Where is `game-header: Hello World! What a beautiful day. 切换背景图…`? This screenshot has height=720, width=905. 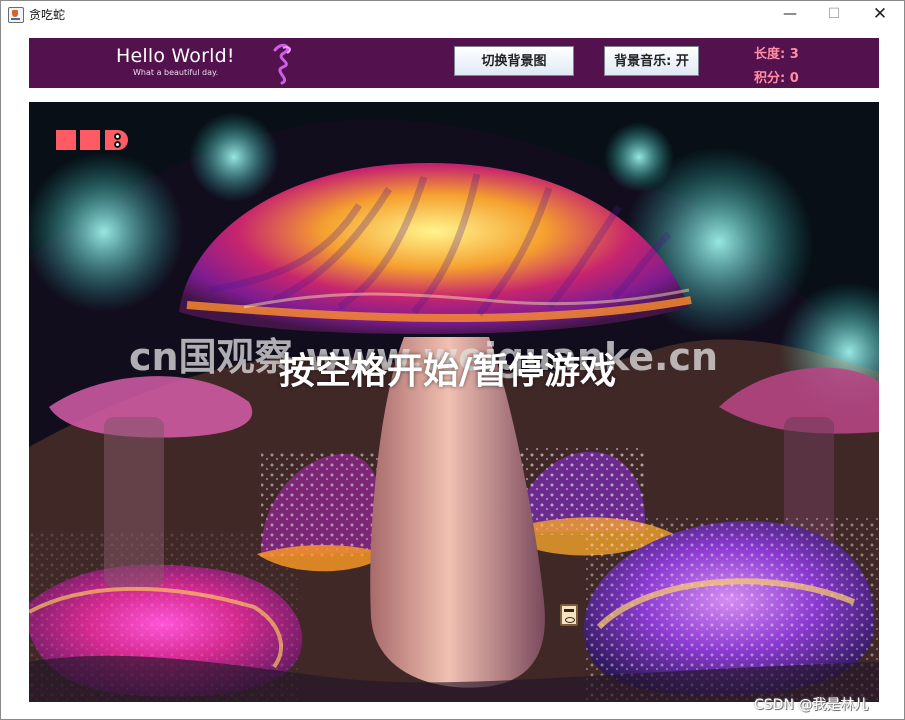
game-header: Hello World! What a beautiful day. 切换背景图… is located at coordinates (454, 63).